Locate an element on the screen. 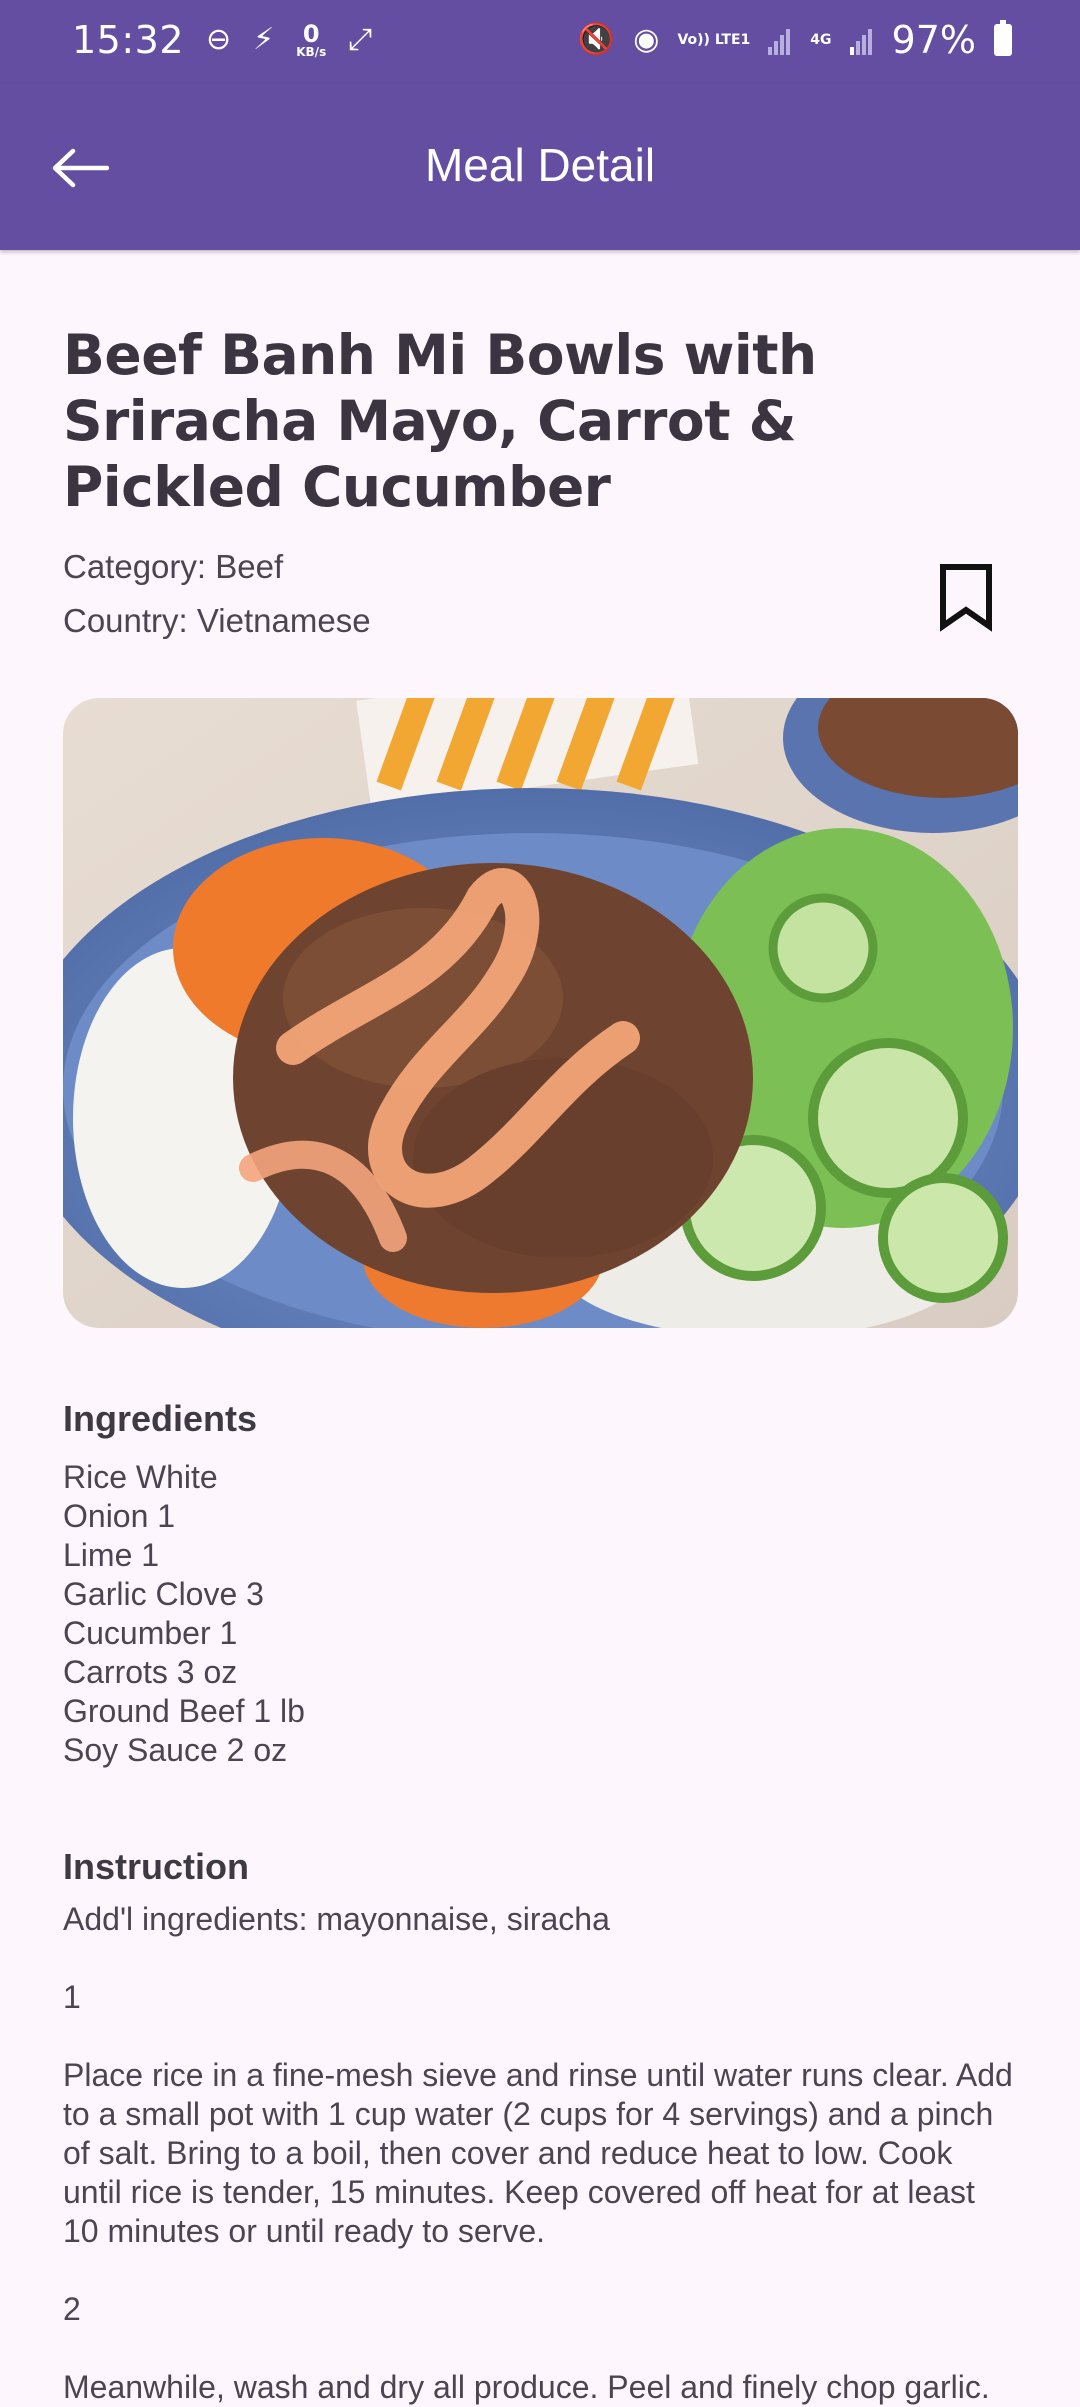 The width and height of the screenshot is (1080, 2407). network-type: 4G is located at coordinates (821, 39).